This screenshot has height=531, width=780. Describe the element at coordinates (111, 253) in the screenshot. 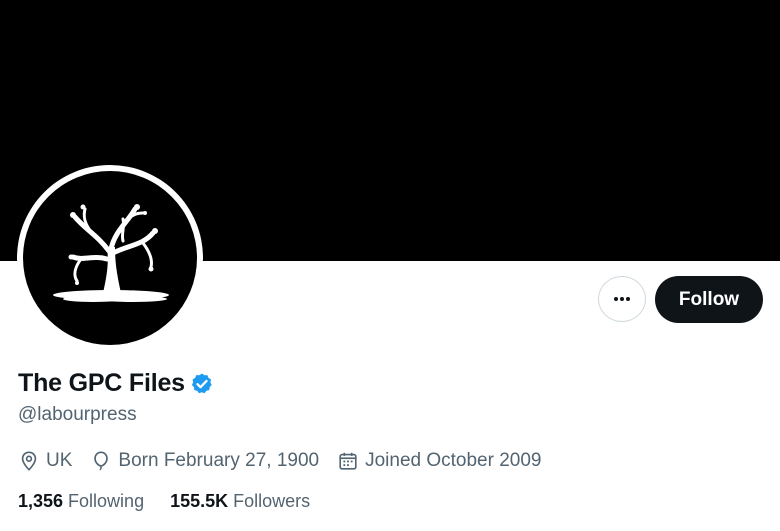

I see `tree-logo-icon` at that location.